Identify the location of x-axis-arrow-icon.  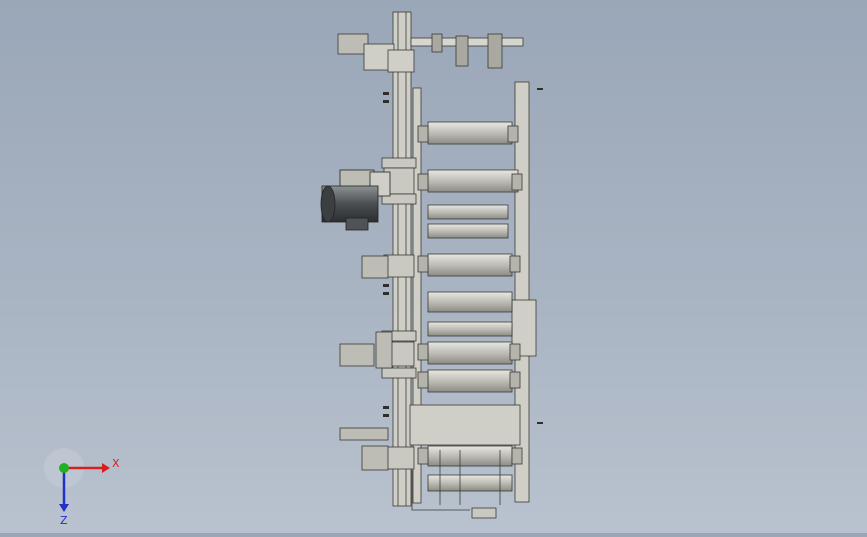
(106, 468).